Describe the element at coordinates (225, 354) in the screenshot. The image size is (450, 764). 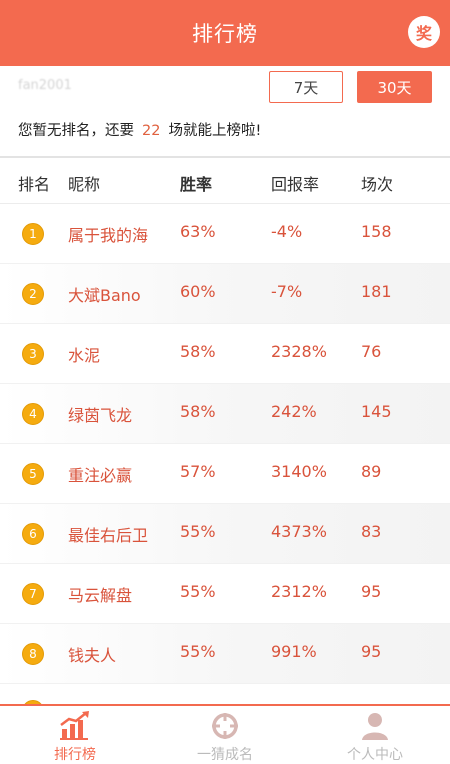
I see `table-row: 3 水泥 58% 2328% 76` at that location.